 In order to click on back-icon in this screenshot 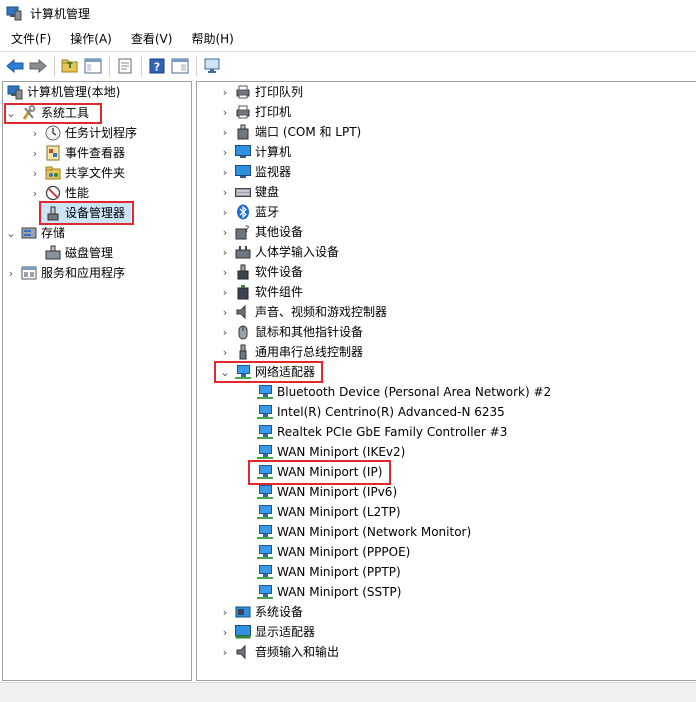, I will do `click(15, 66)`.